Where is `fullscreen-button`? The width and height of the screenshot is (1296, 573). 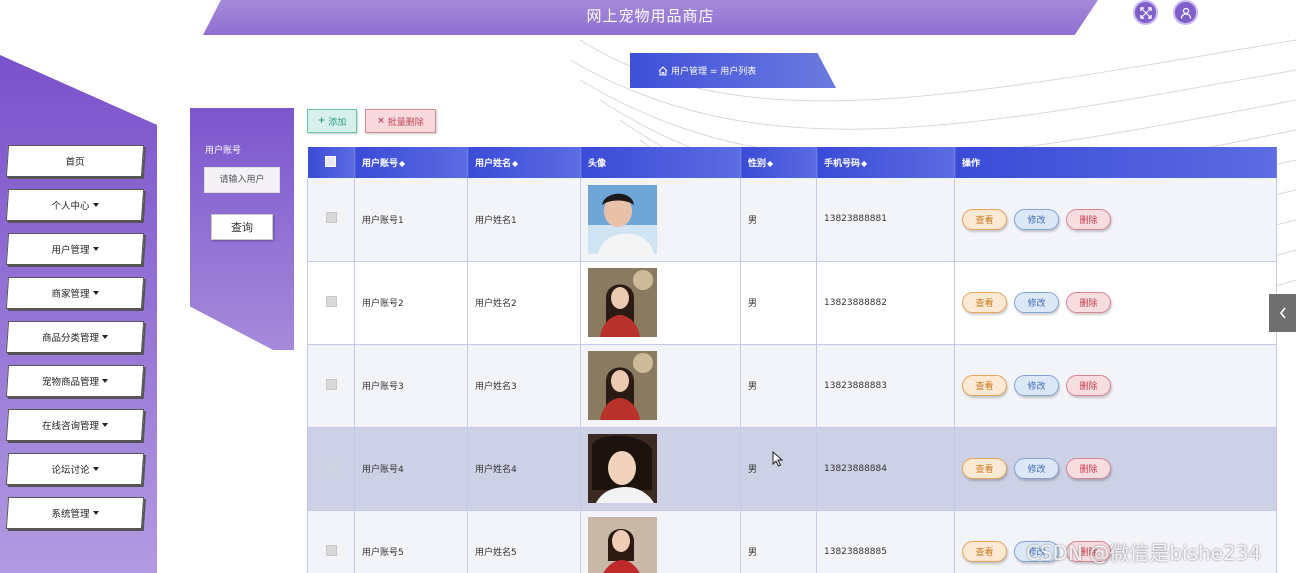 fullscreen-button is located at coordinates (1145, 12).